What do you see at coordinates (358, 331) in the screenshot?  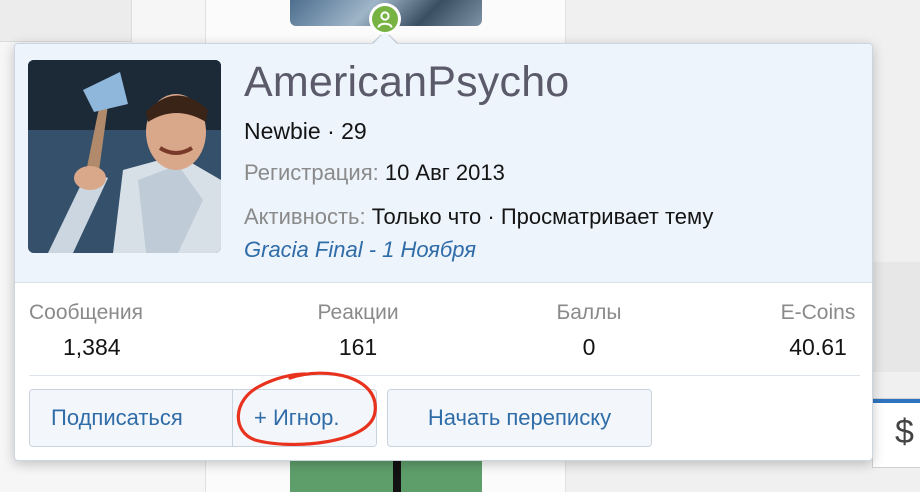 I see `stat-reactions: Реакции 161` at bounding box center [358, 331].